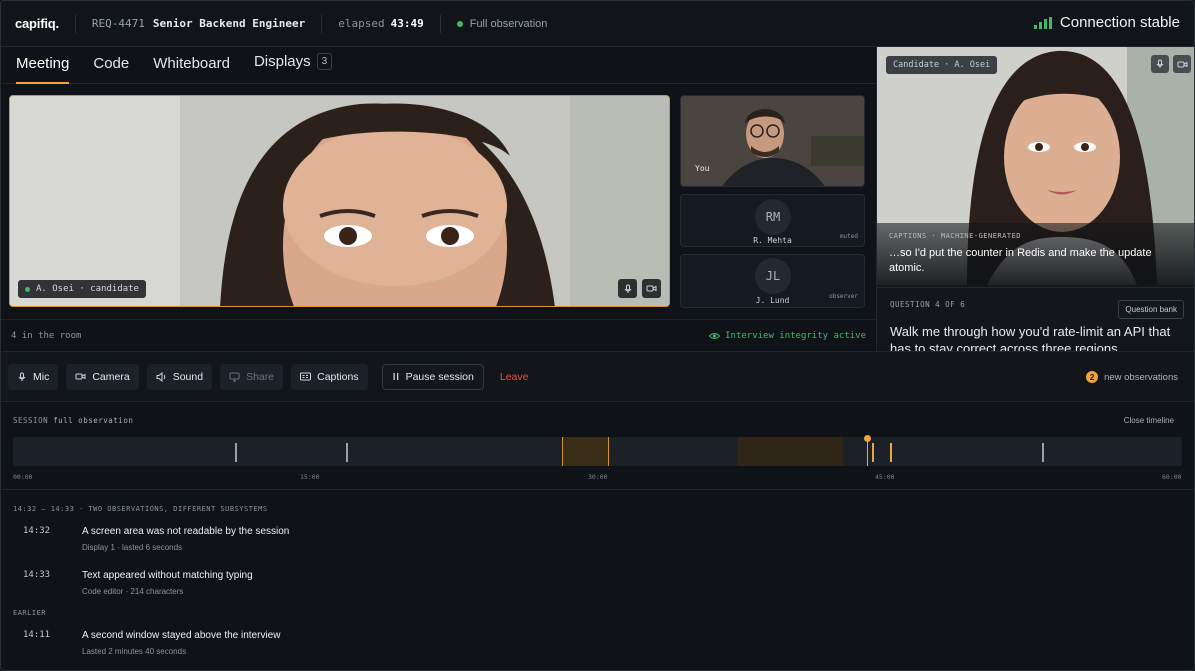 The height and width of the screenshot is (671, 1195). What do you see at coordinates (438, 335) in the screenshot?
I see `room-status-bar: 4 in the room Interview integrity active` at bounding box center [438, 335].